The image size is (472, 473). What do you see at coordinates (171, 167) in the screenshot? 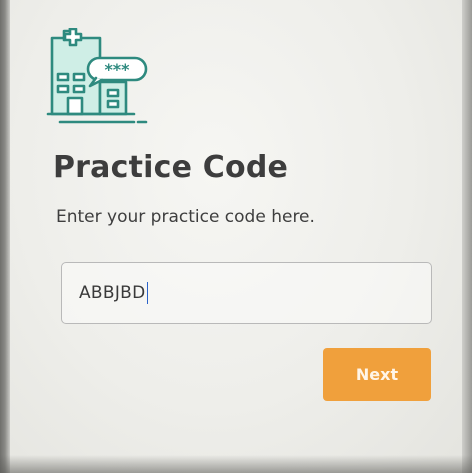
I see `page-title: Practice Code` at bounding box center [171, 167].